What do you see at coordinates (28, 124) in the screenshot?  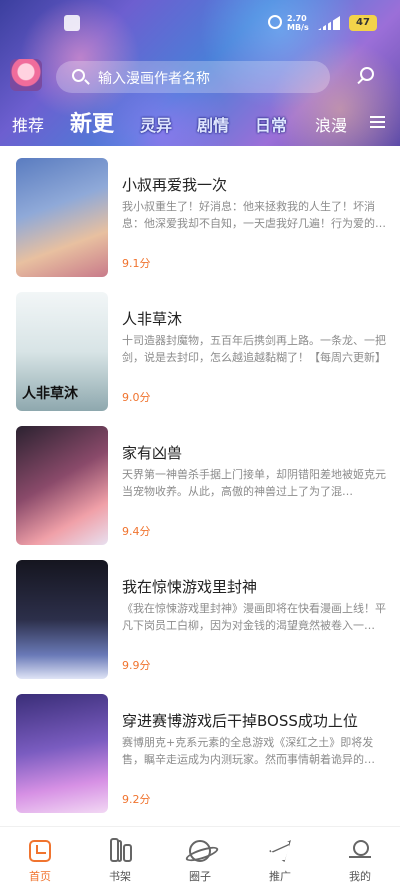 I see `tab-recommend: 推荐` at bounding box center [28, 124].